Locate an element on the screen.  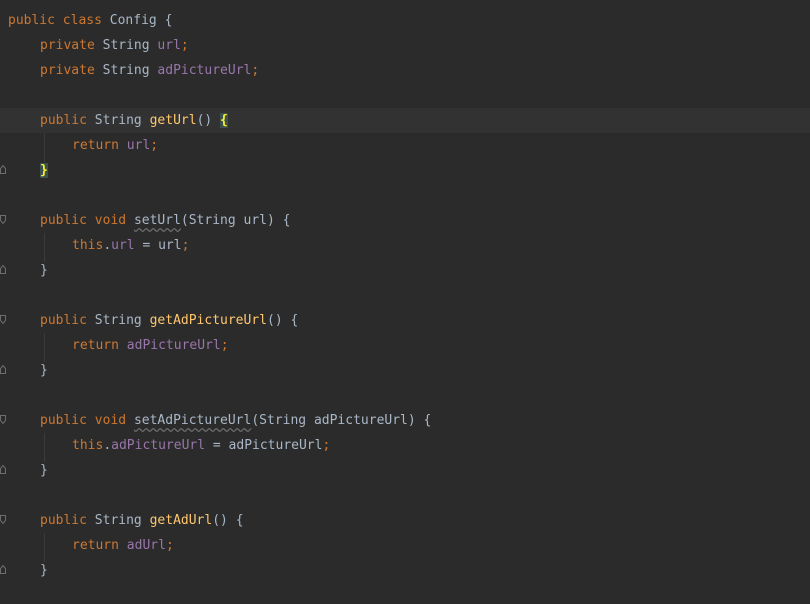
current-code-line: public String getUrl() { is located at coordinates (405, 120).